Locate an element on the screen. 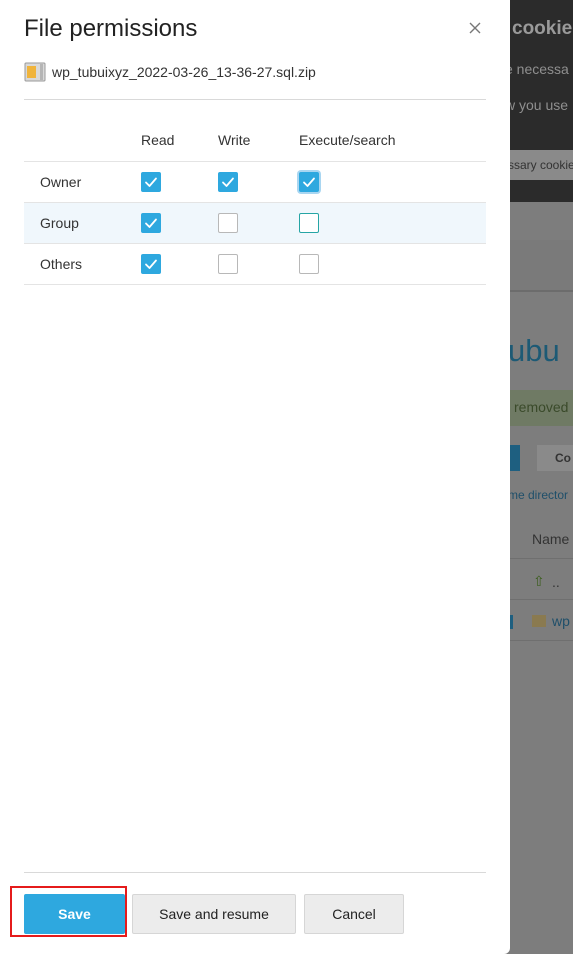 Image resolution: width=573 pixels, height=954 pixels. others-write-checkbox is located at coordinates (228, 263).